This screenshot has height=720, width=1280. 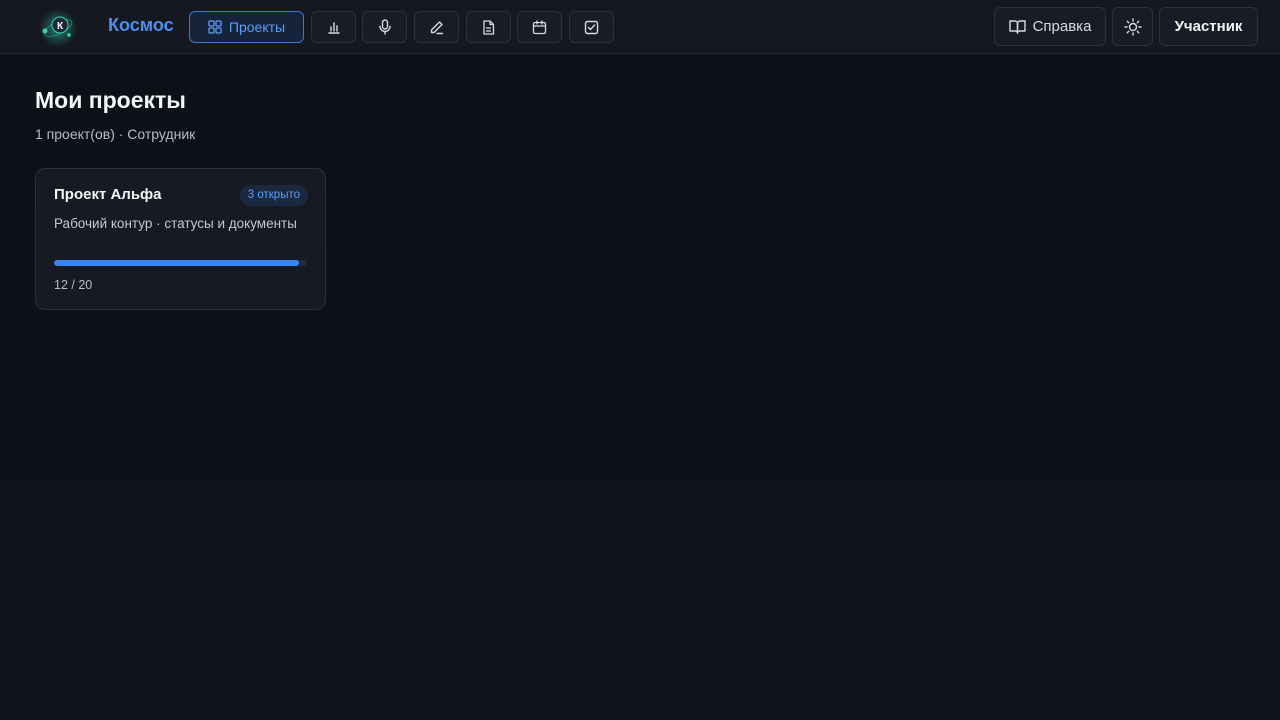 I want to click on page-title: Мои проекты, so click(x=110, y=100).